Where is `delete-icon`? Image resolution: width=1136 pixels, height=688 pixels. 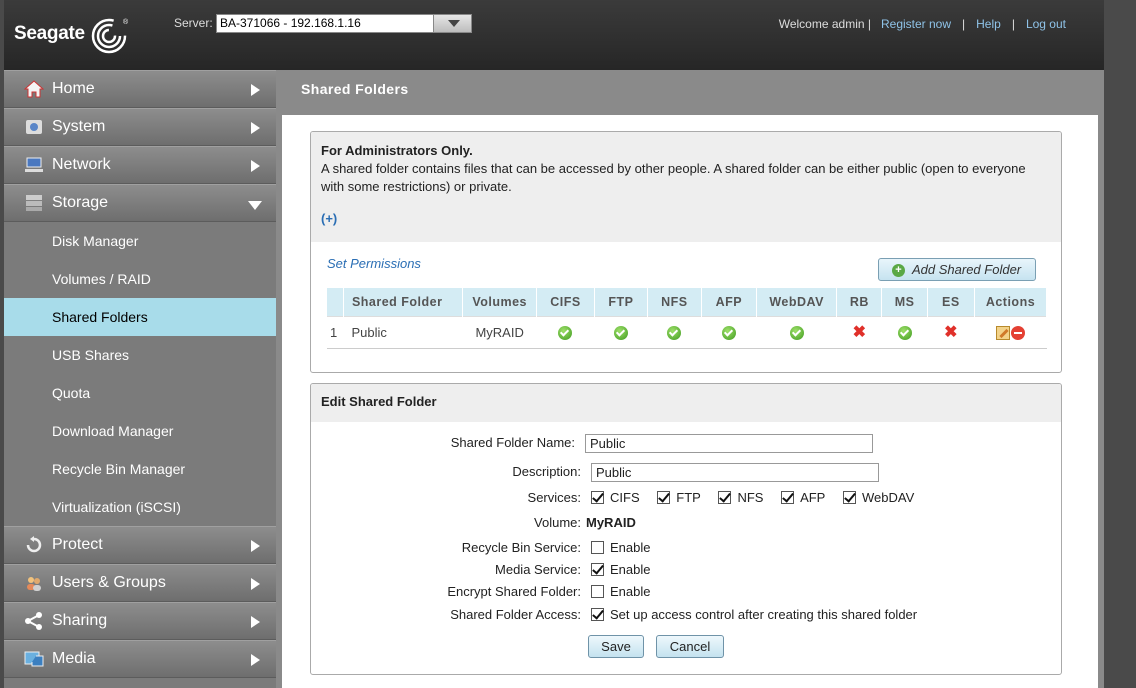
delete-icon is located at coordinates (1017, 332).